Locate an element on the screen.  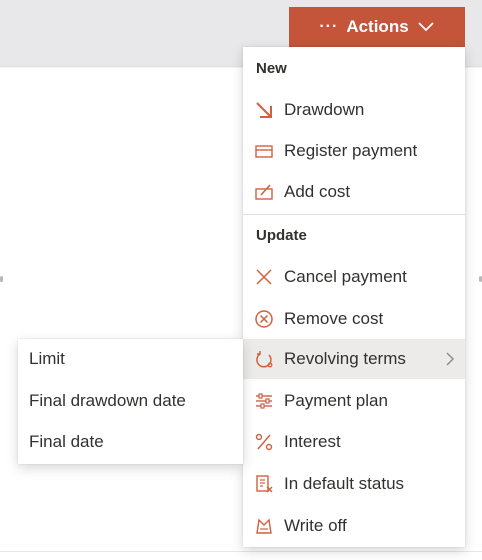
actions-button: ··· Actions is located at coordinates (377, 27).